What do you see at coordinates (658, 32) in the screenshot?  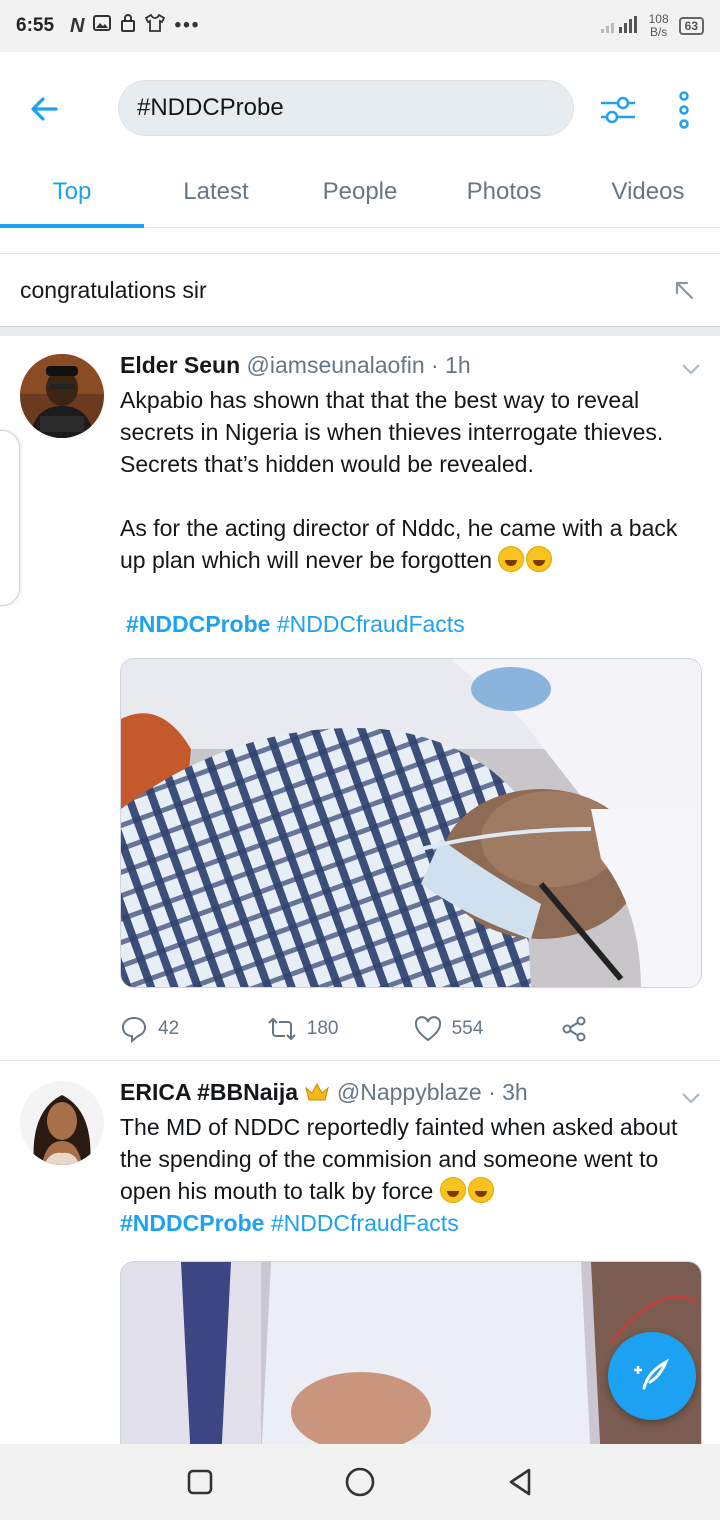 I see `net-speed-unit: B/s` at bounding box center [658, 32].